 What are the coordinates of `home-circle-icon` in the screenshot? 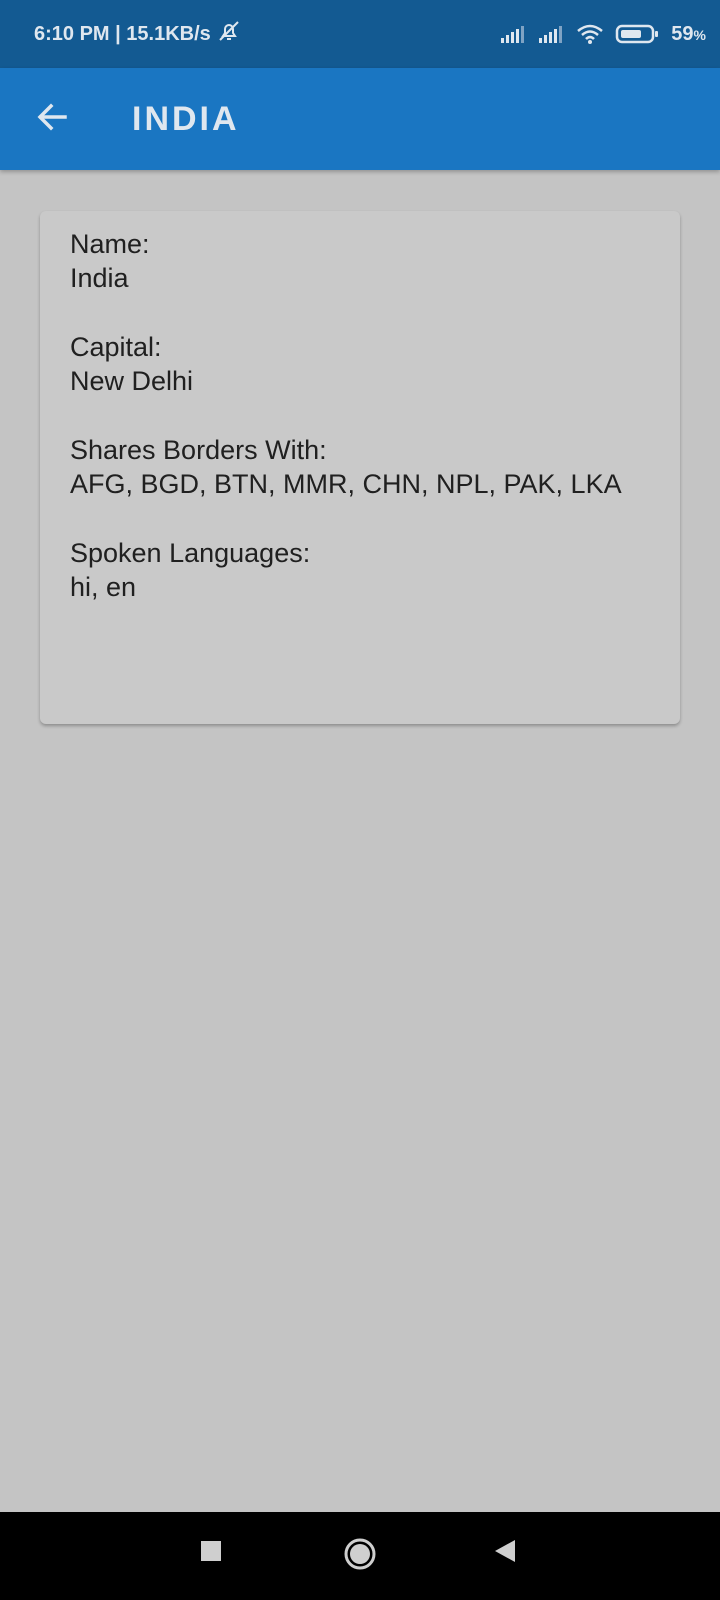 It's located at (360, 1556).